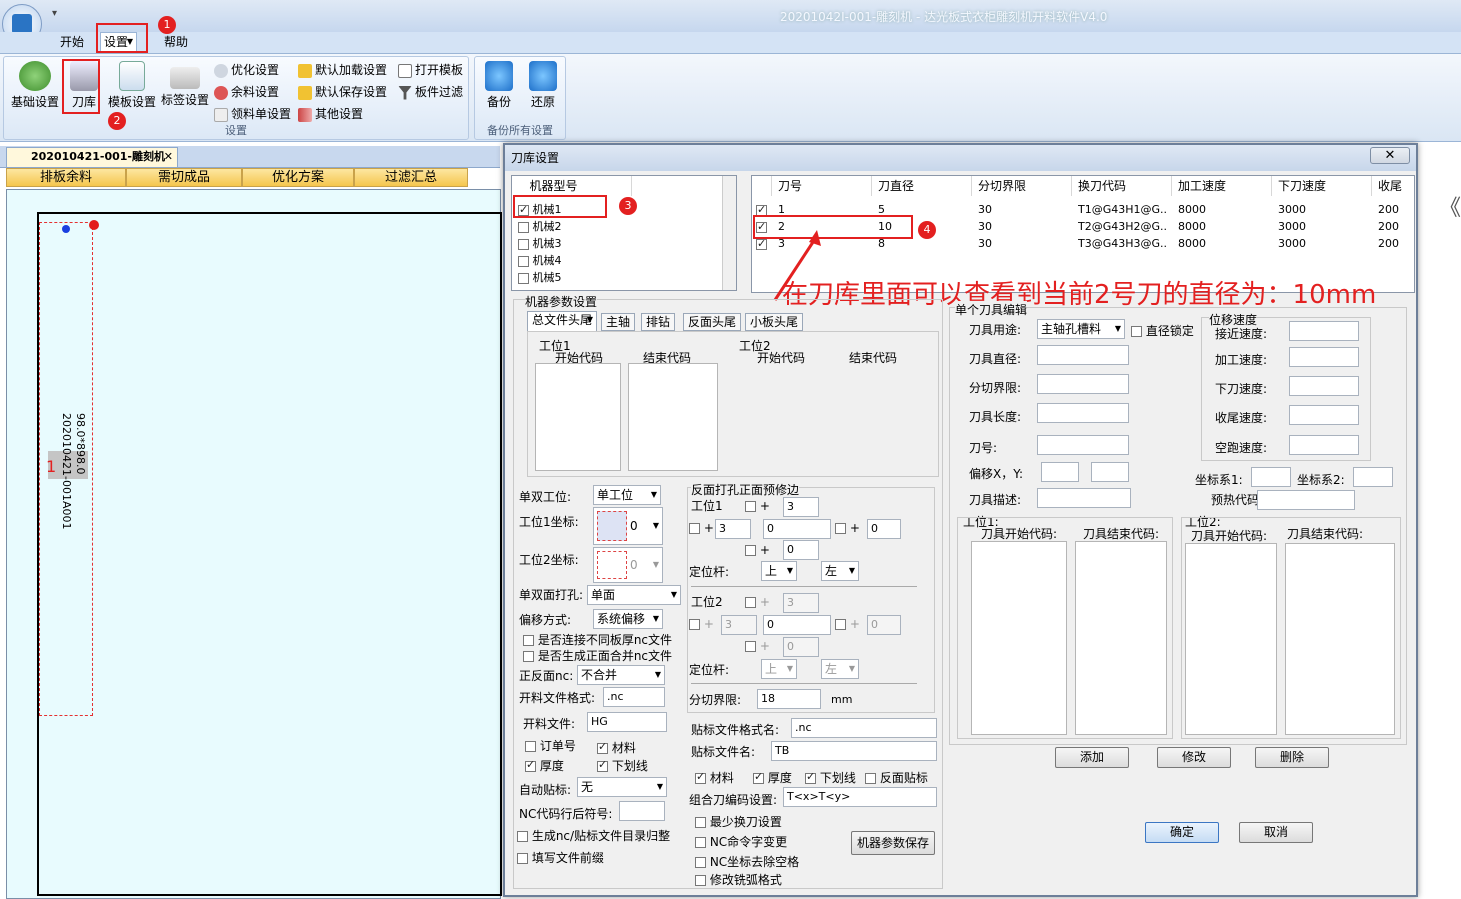  I want to click on nc-suffix-input, so click(642, 811).